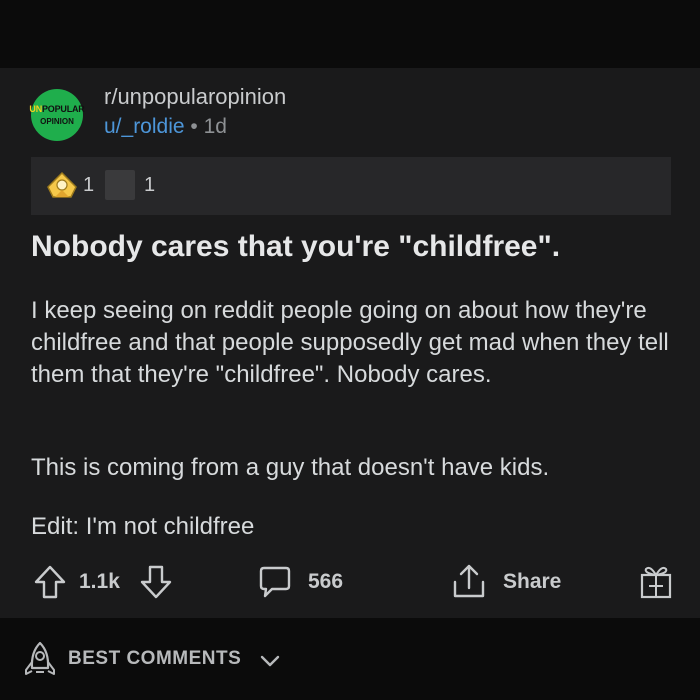 The image size is (700, 700). Describe the element at coordinates (195, 97) in the screenshot. I see `subreddit-name: r/unpopularopinion` at that location.